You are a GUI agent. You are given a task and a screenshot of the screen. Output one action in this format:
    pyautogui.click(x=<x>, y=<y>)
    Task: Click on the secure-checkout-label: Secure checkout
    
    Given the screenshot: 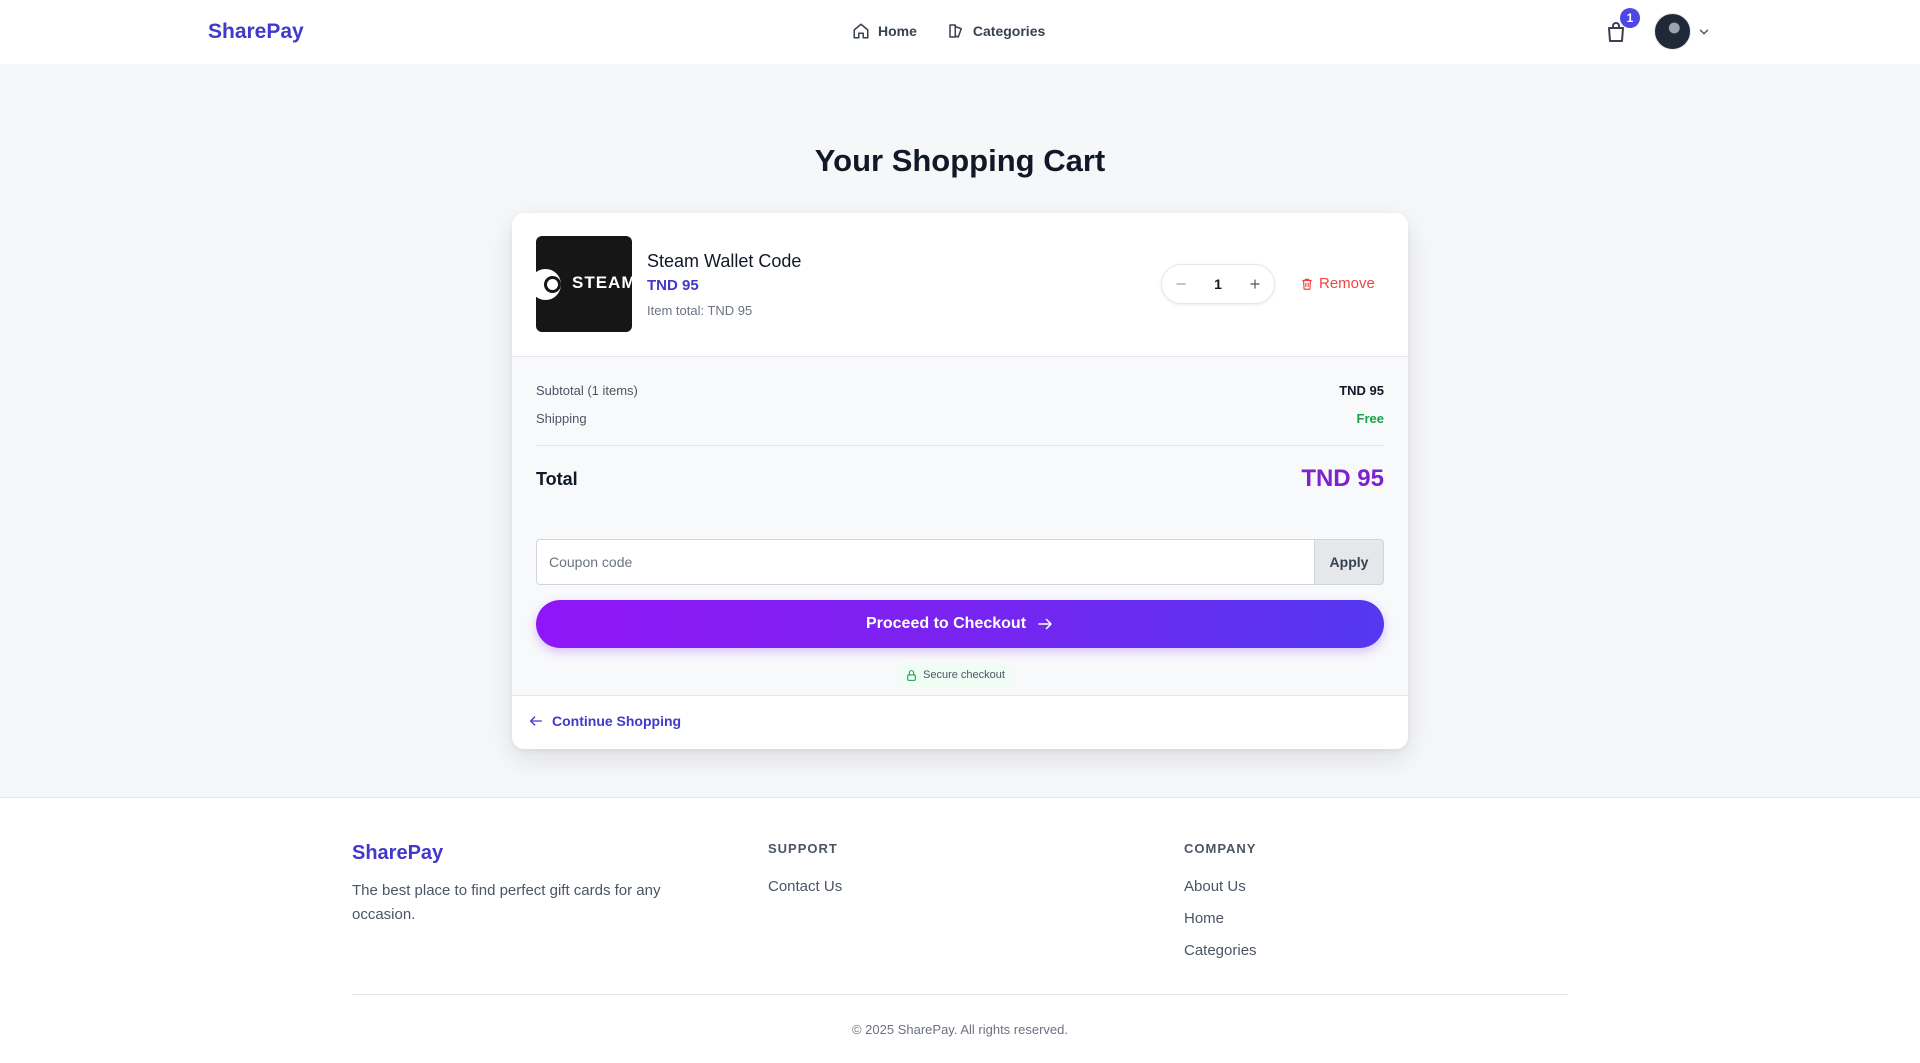 What is the action you would take?
    pyautogui.click(x=964, y=675)
    